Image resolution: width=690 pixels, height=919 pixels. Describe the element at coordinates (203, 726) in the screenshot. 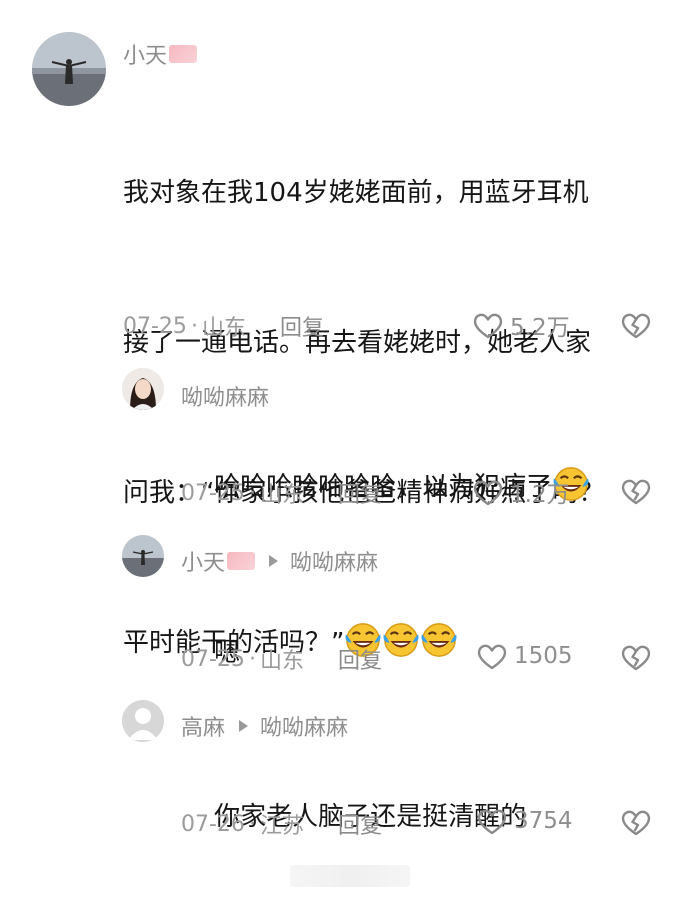

I see `username: 高麻` at that location.